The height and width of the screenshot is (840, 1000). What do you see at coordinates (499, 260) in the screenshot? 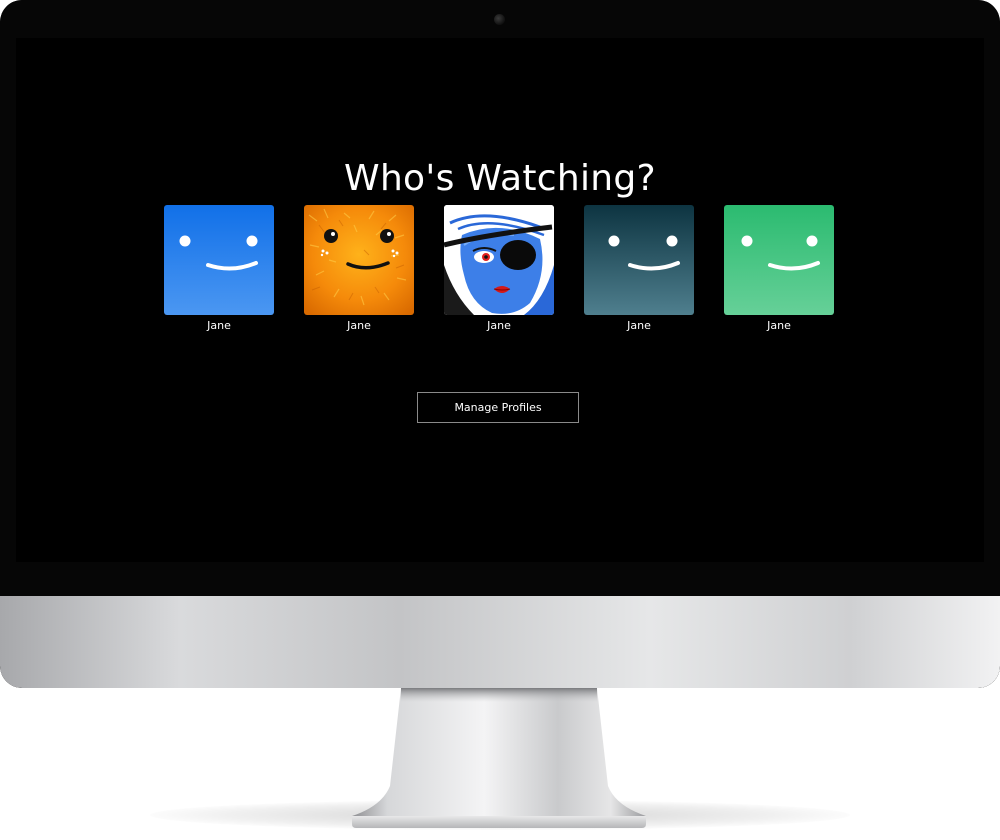
I see `pirate-woman-avatar-icon` at bounding box center [499, 260].